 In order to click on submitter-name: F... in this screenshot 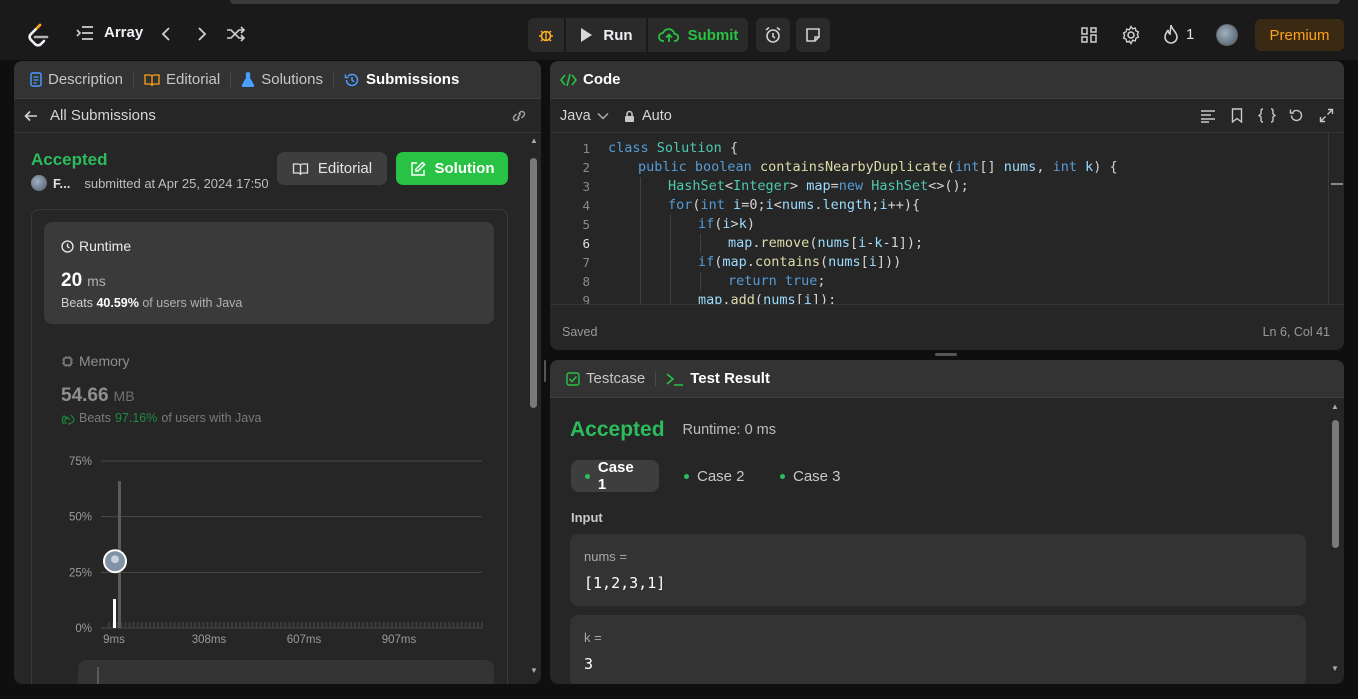, I will do `click(61, 183)`.